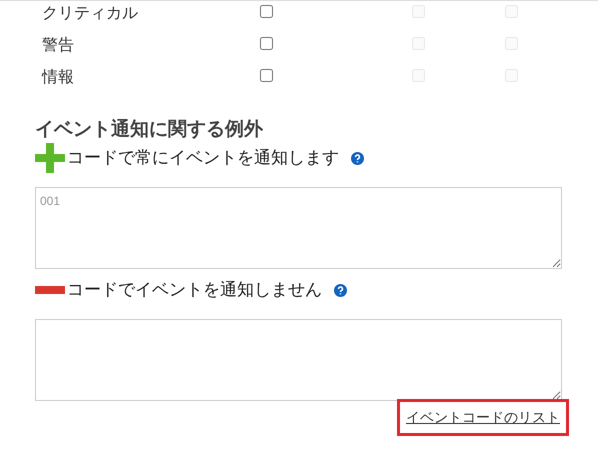 This screenshot has height=463, width=598. What do you see at coordinates (58, 46) in the screenshot?
I see `severity-label: 警告` at bounding box center [58, 46].